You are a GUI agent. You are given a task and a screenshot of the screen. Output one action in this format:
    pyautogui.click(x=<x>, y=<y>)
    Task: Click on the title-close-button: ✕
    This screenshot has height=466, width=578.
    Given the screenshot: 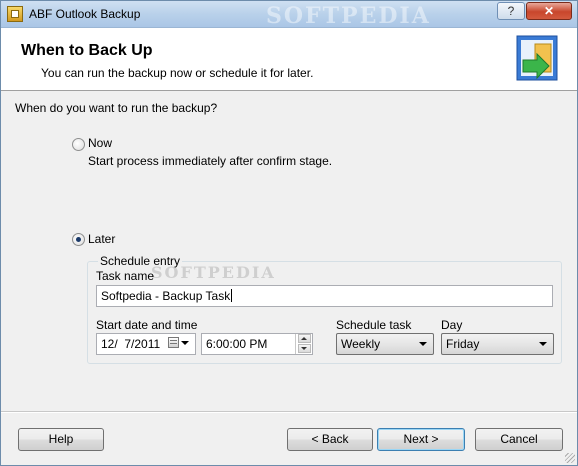 What is the action you would take?
    pyautogui.click(x=549, y=11)
    